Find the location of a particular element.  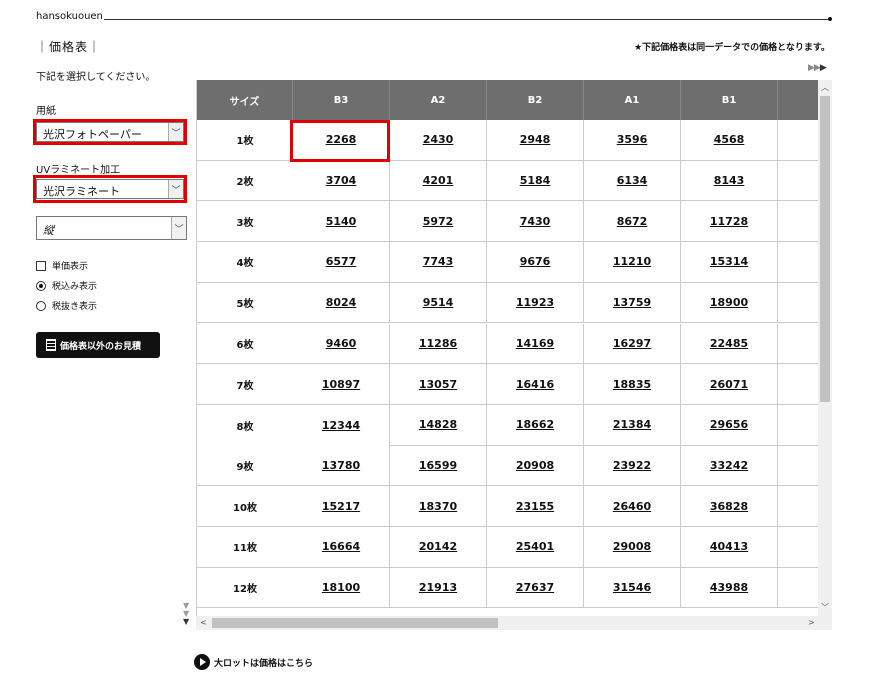

price-cell: 29008 is located at coordinates (632, 547).